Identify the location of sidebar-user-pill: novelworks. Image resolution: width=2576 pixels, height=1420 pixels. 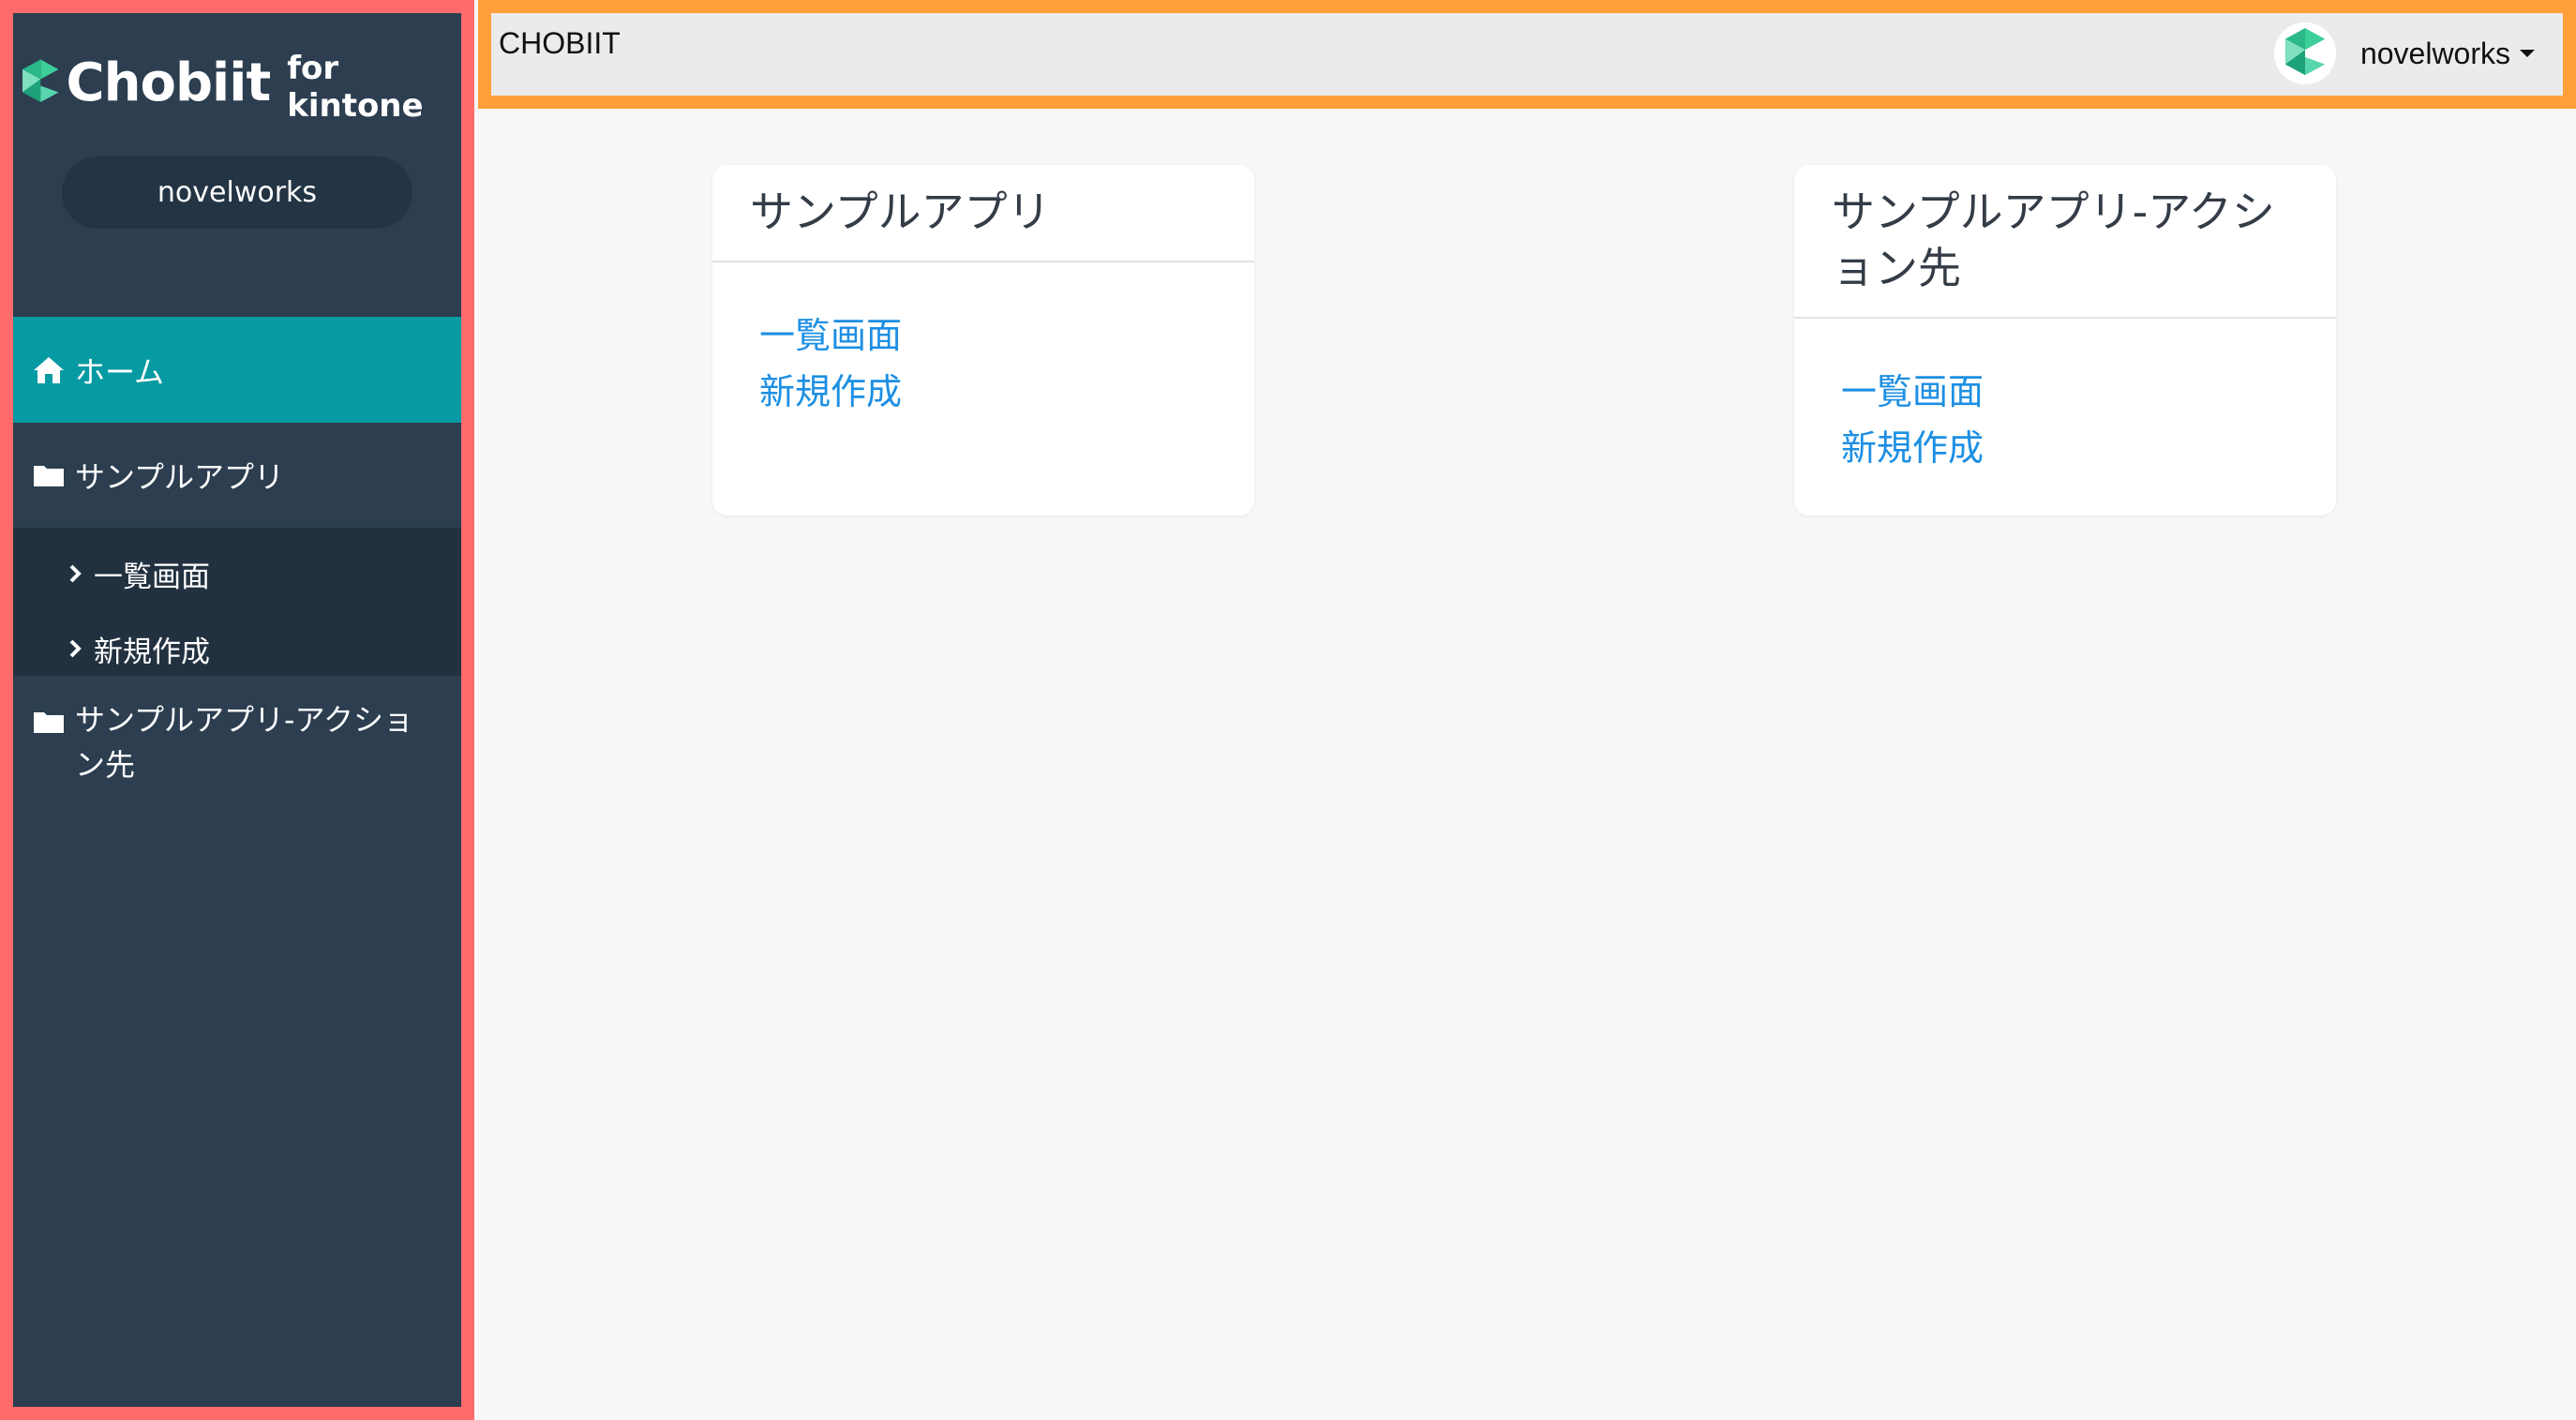
(237, 193).